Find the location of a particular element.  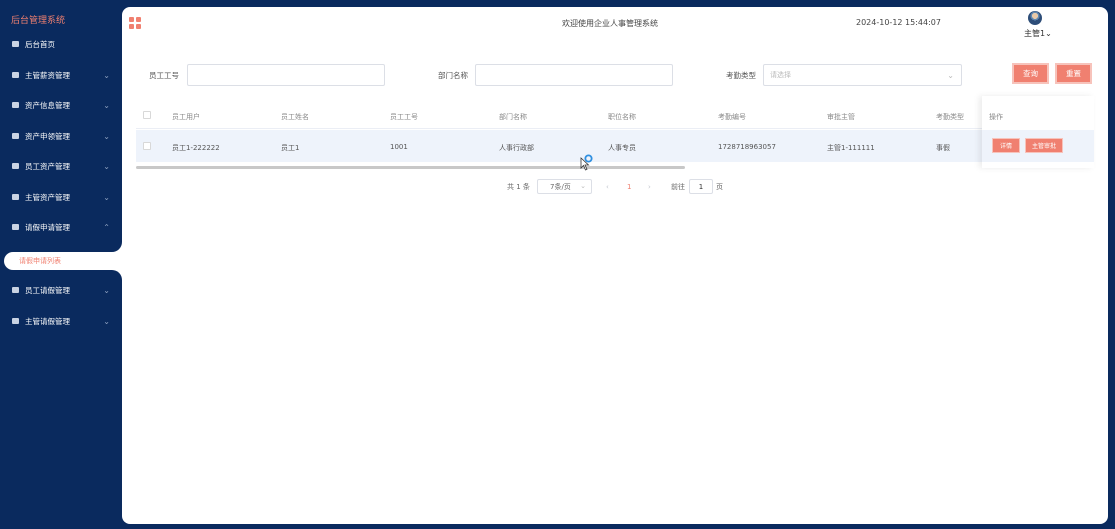

operations-column: 操作 详情 主管审批 is located at coordinates (1038, 132).